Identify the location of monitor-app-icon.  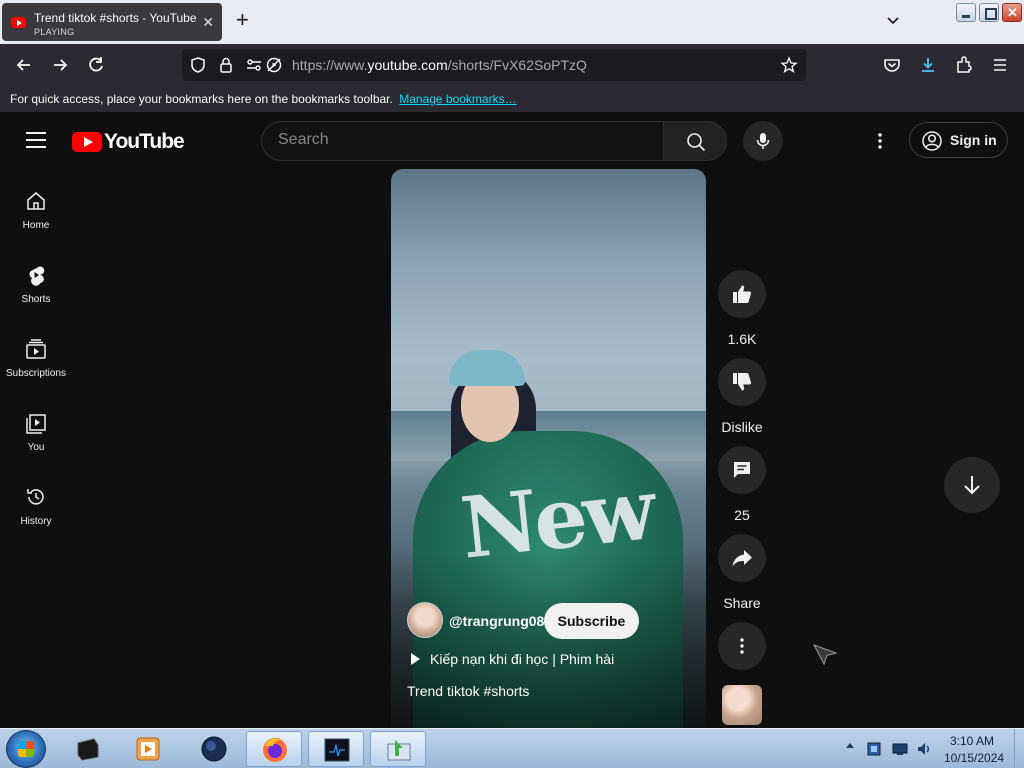
(337, 750).